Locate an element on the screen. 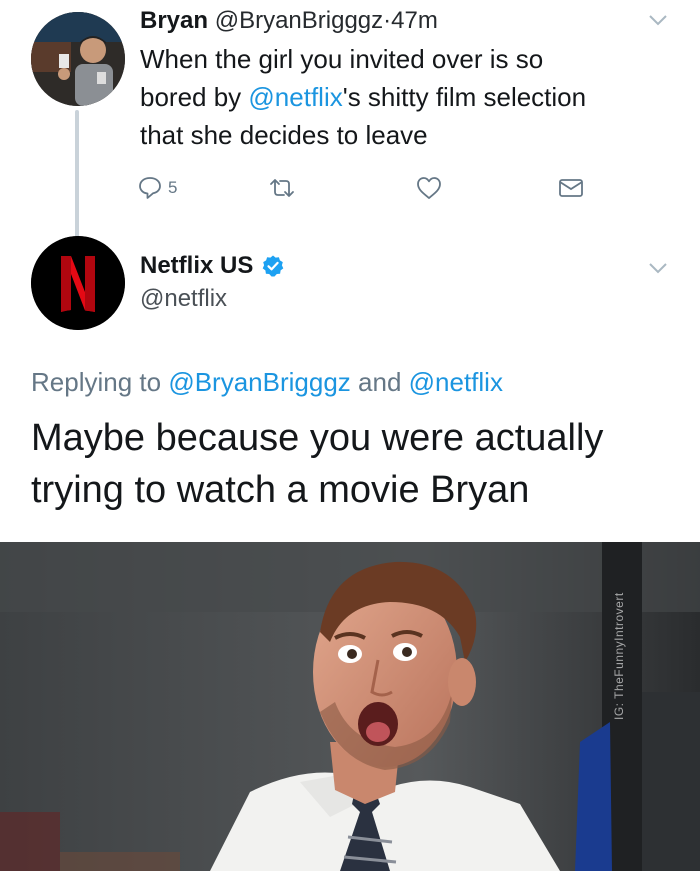 This screenshot has height=871, width=700. reply-button: 5 is located at coordinates (157, 188).